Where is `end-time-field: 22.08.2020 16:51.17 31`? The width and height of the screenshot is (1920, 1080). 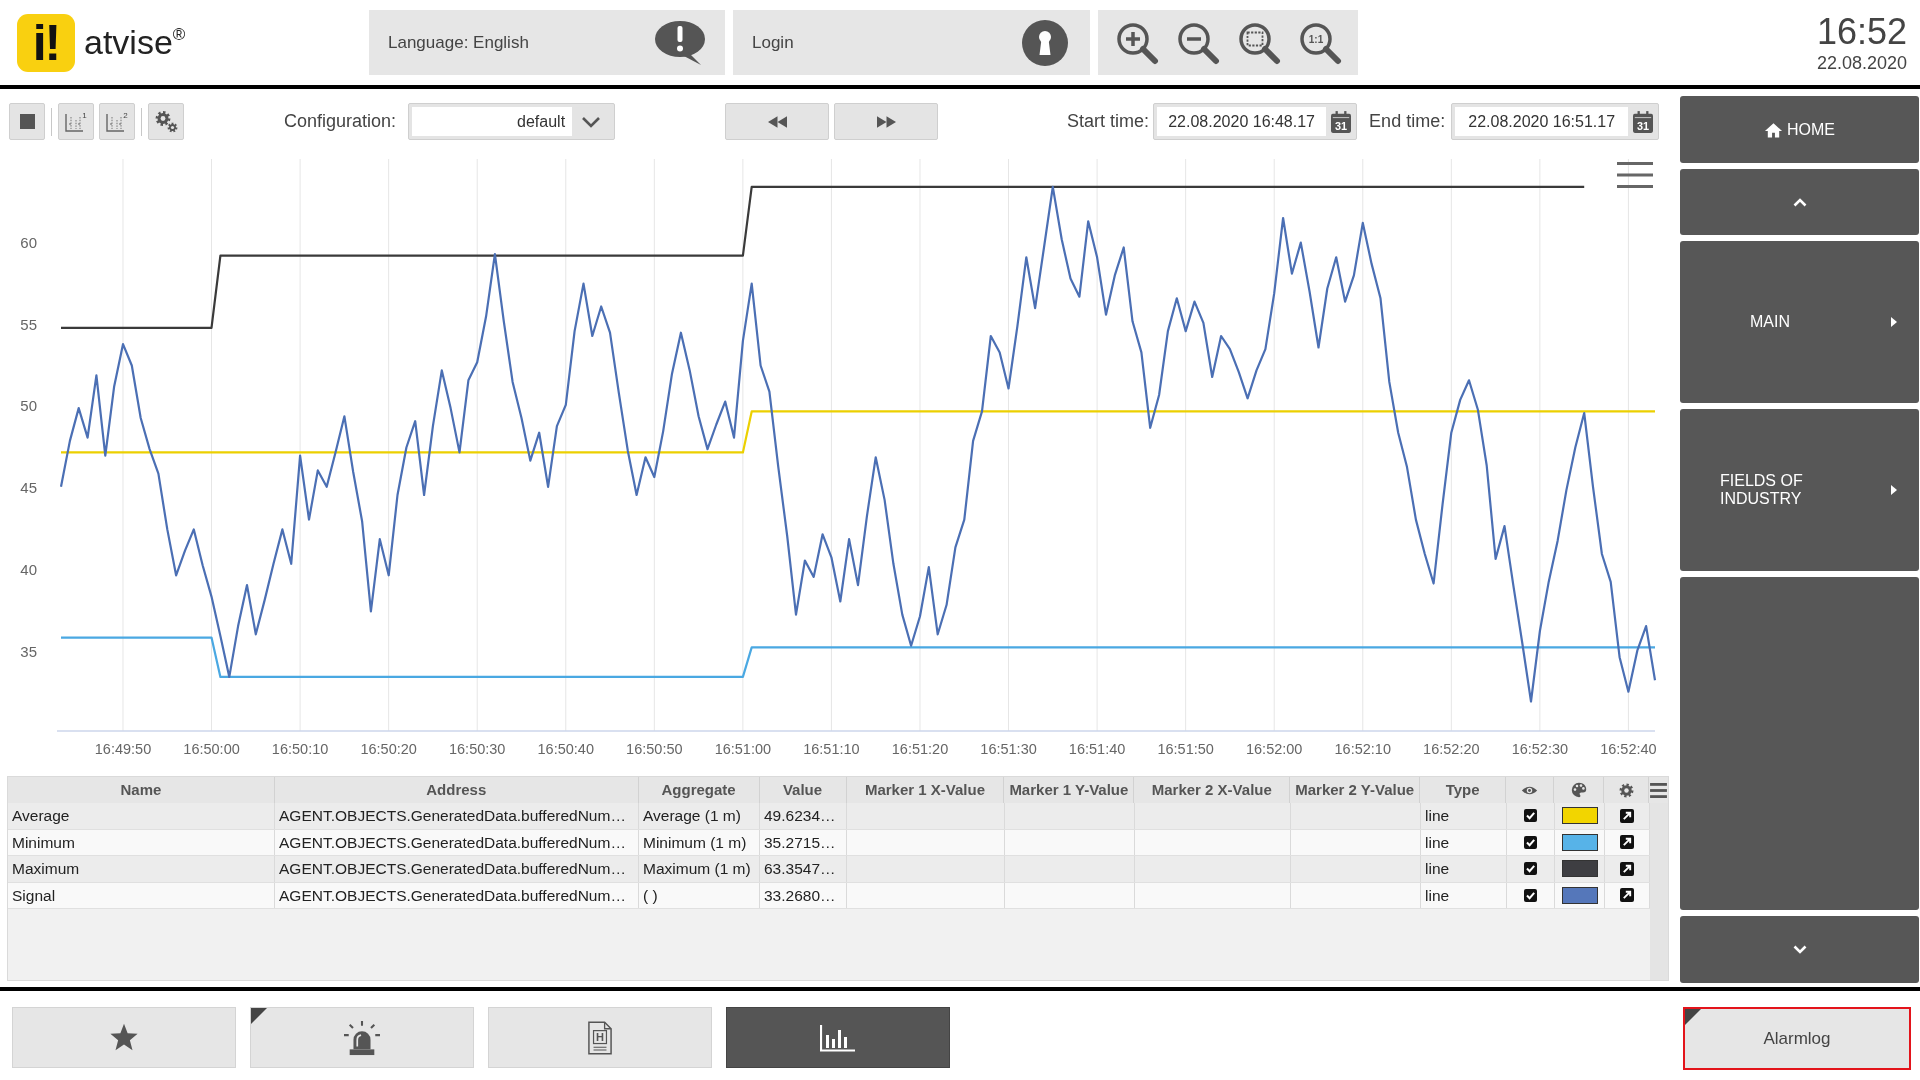 end-time-field: 22.08.2020 16:51.17 31 is located at coordinates (1555, 121).